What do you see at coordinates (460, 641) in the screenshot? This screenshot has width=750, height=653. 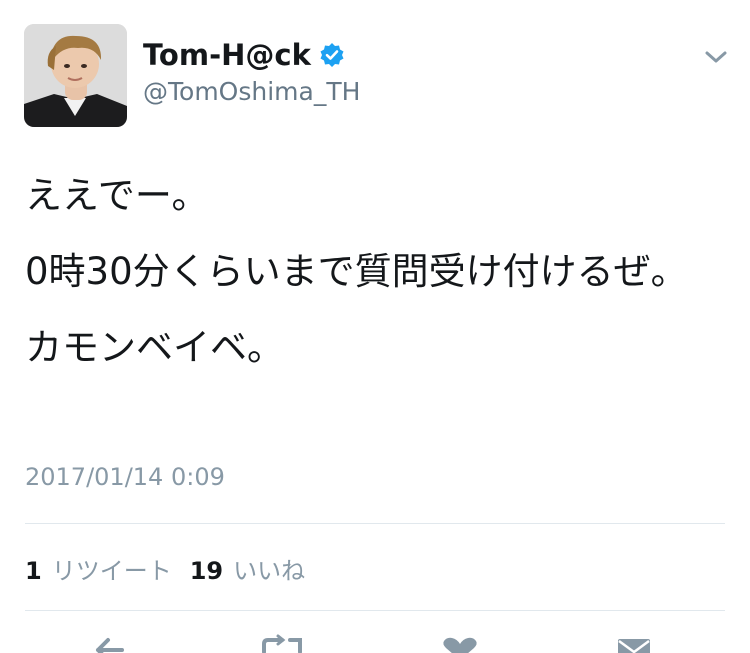 I see `heart-icon` at bounding box center [460, 641].